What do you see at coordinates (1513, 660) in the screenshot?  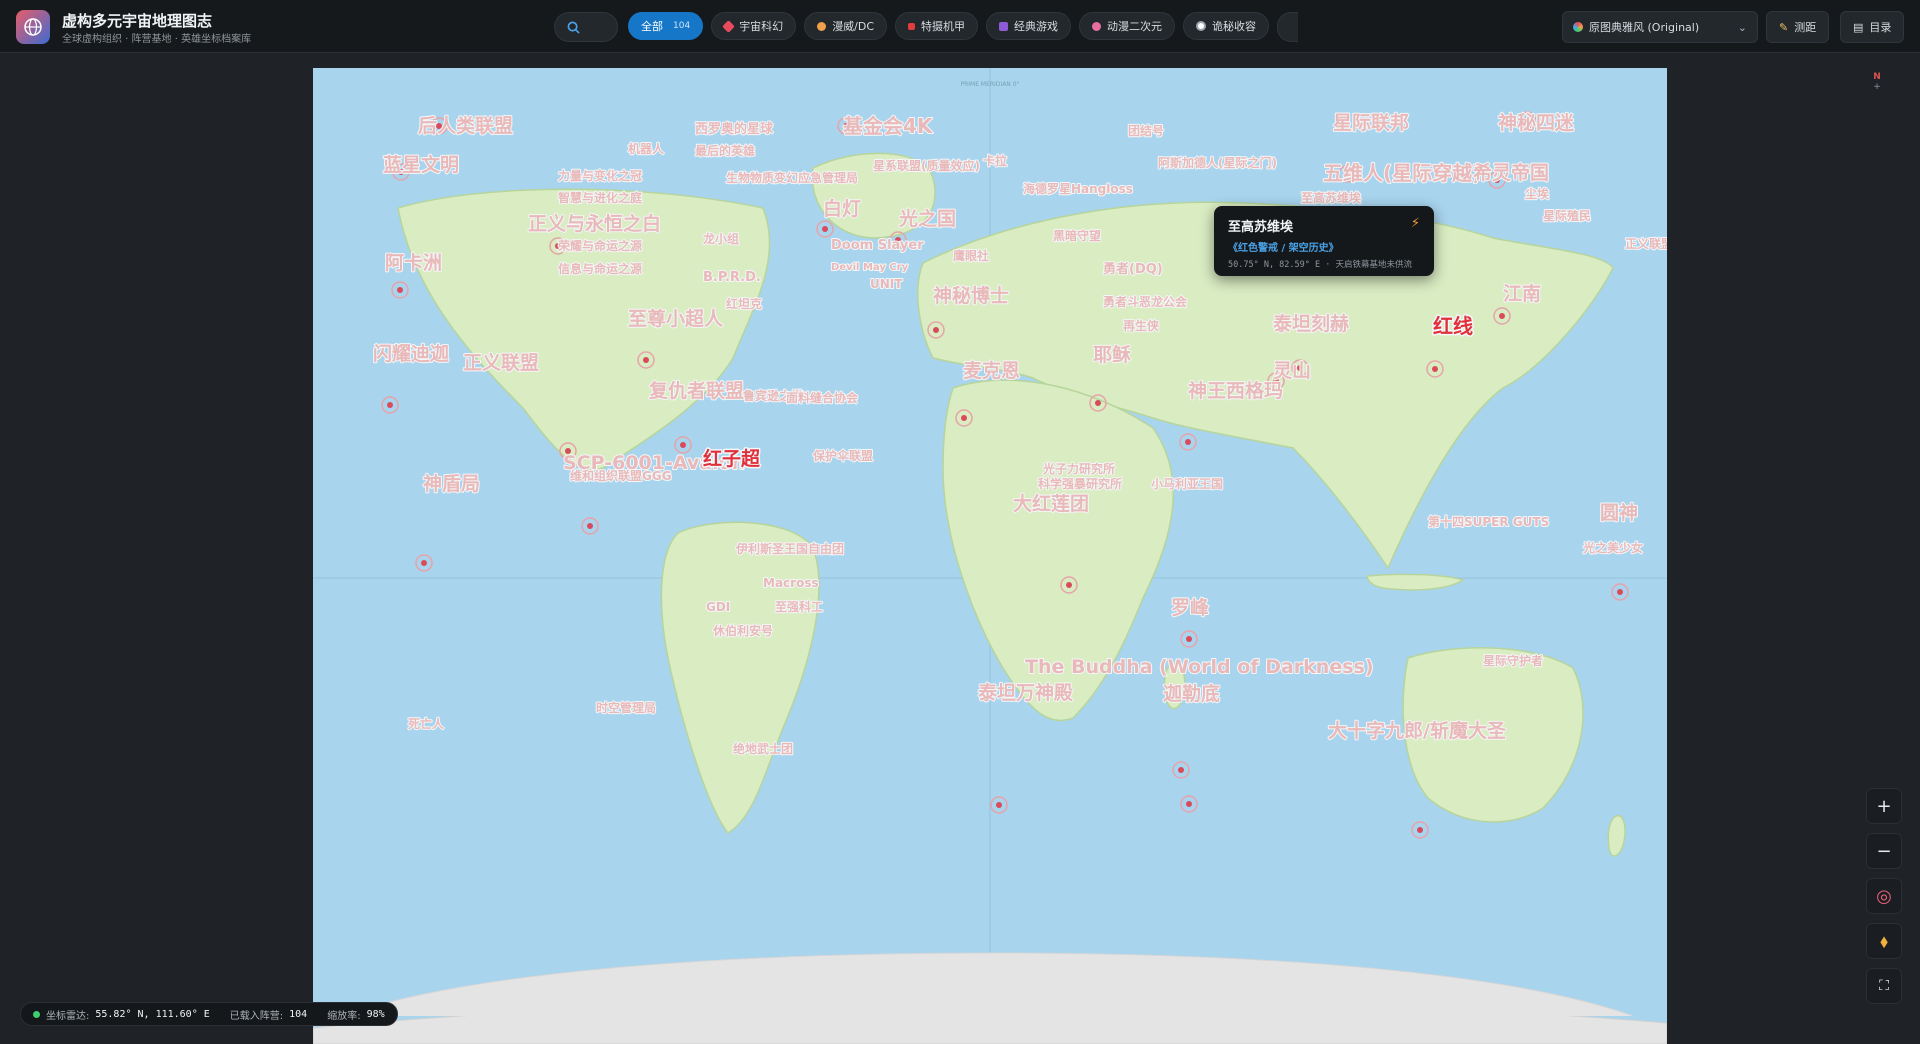 I see `map-label: 星际守护者` at bounding box center [1513, 660].